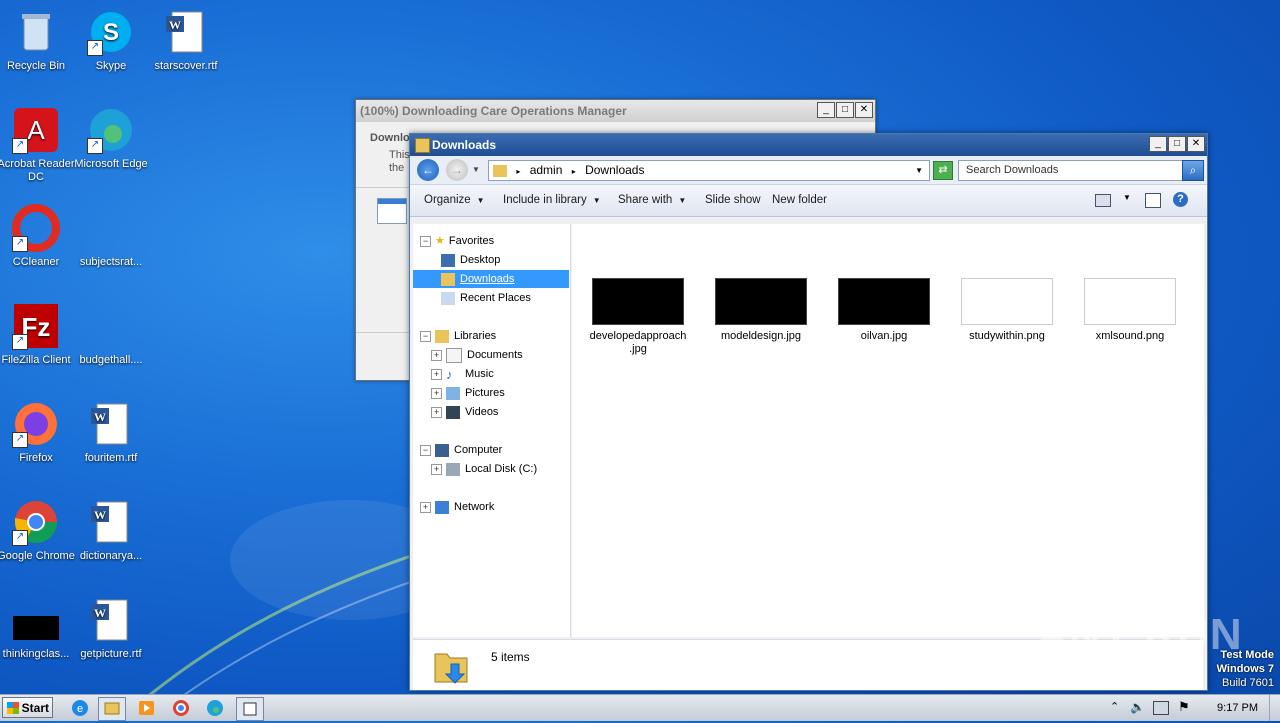 This screenshot has height=723, width=1280. What do you see at coordinates (1072, 170) in the screenshot?
I see `search-input: Search Downloads` at bounding box center [1072, 170].